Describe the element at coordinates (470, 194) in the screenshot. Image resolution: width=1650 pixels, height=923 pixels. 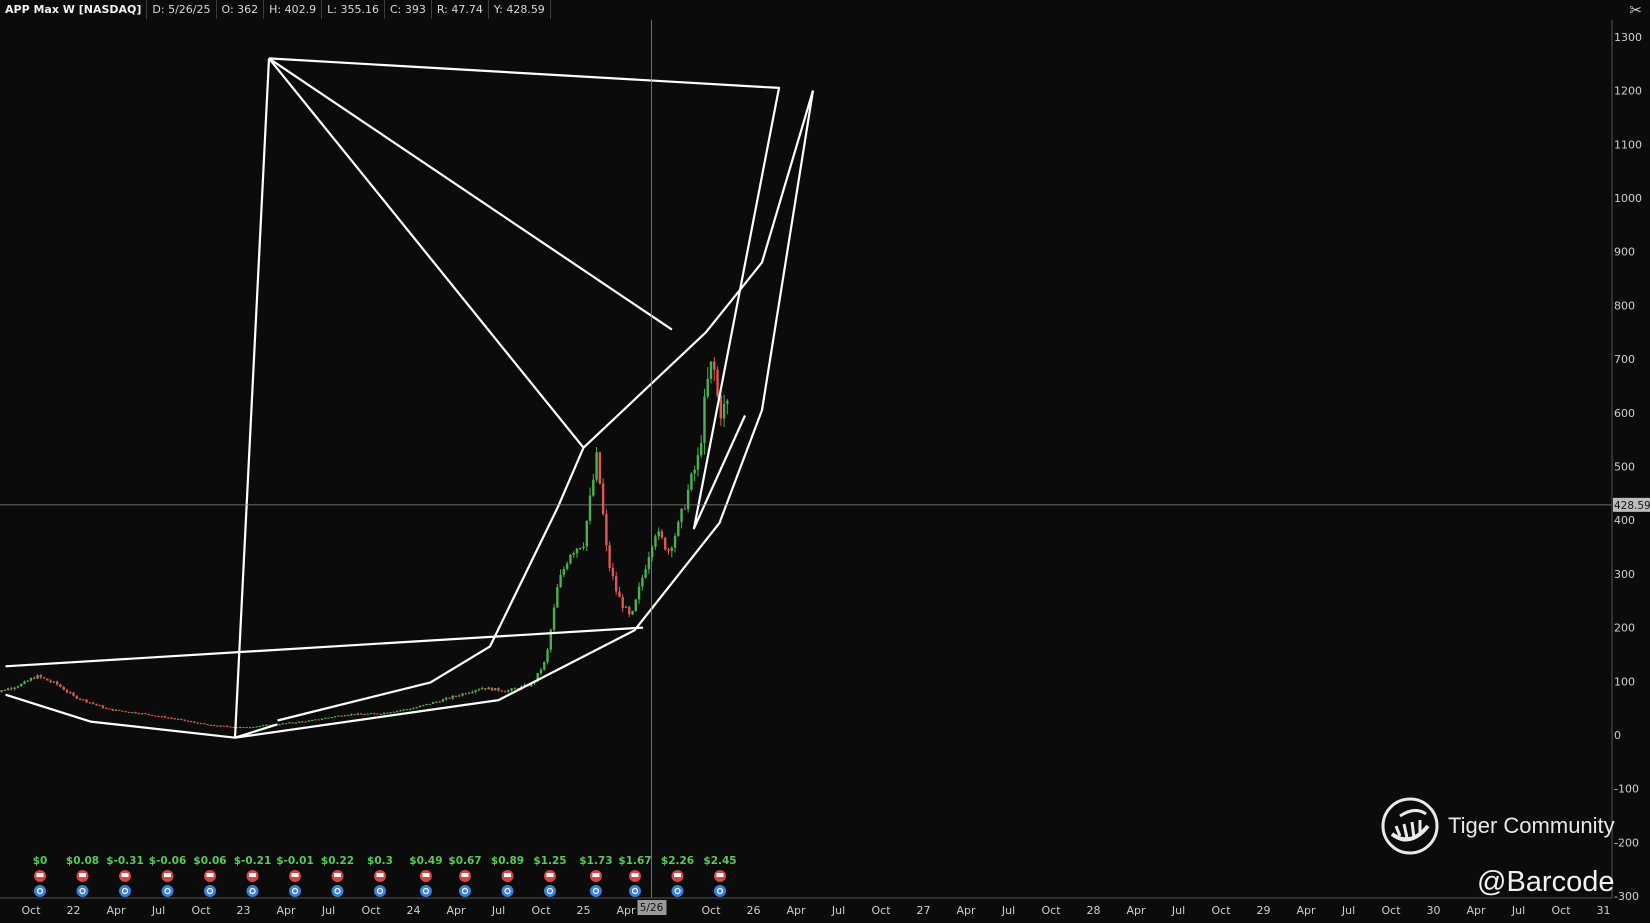
I see `trendline` at that location.